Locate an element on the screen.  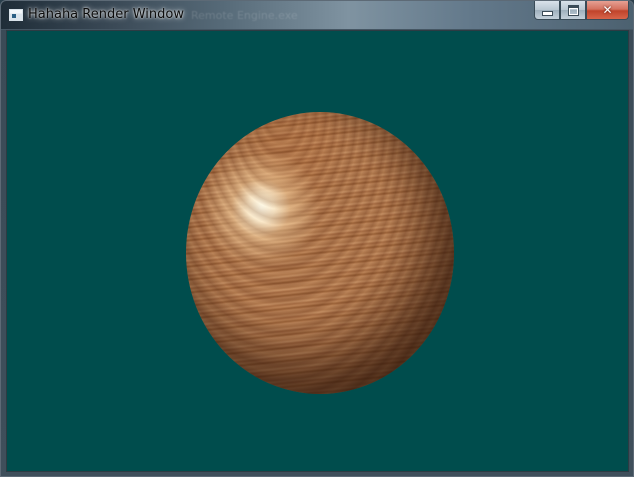
maximize-button is located at coordinates (573, 10).